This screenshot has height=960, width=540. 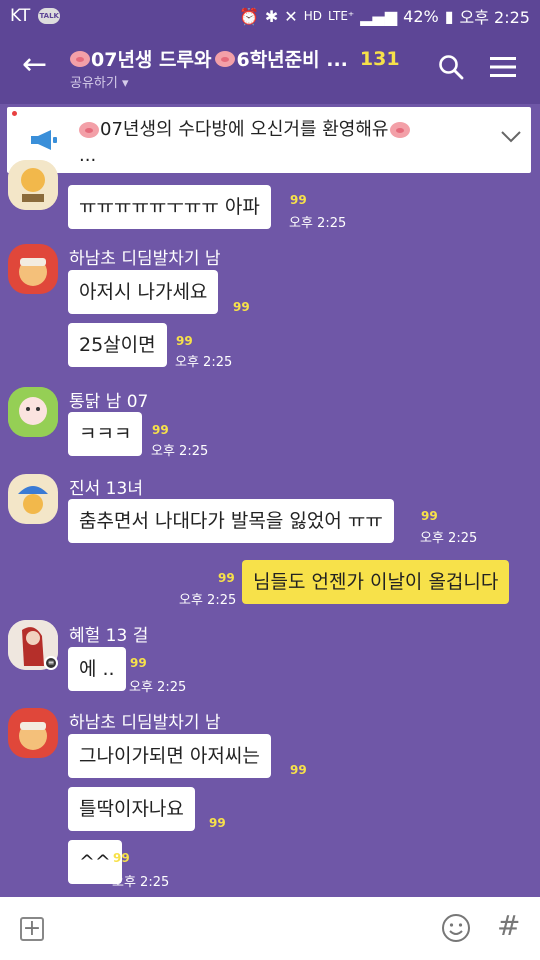 I want to click on status-bar: KT TALK ⏰ ✱ ✕ HD LTE⁺ ▂▄▆ 42% ▮ 오후 2:25, so click(x=270, y=16).